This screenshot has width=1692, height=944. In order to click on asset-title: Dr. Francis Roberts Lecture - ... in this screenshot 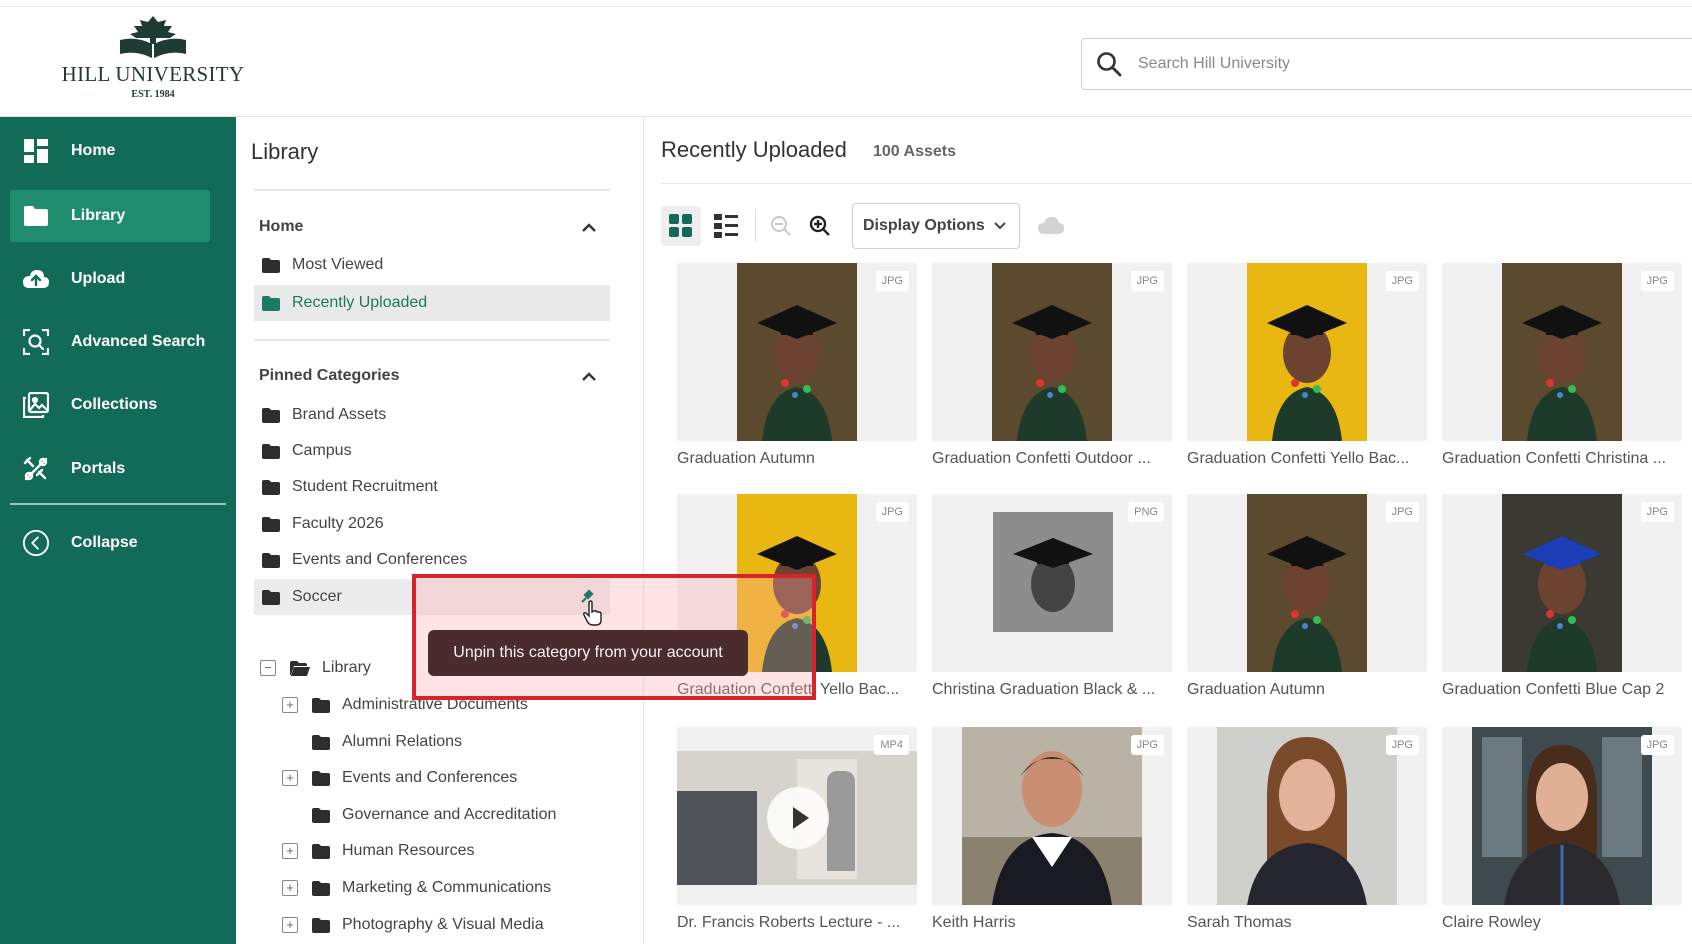, I will do `click(797, 923)`.